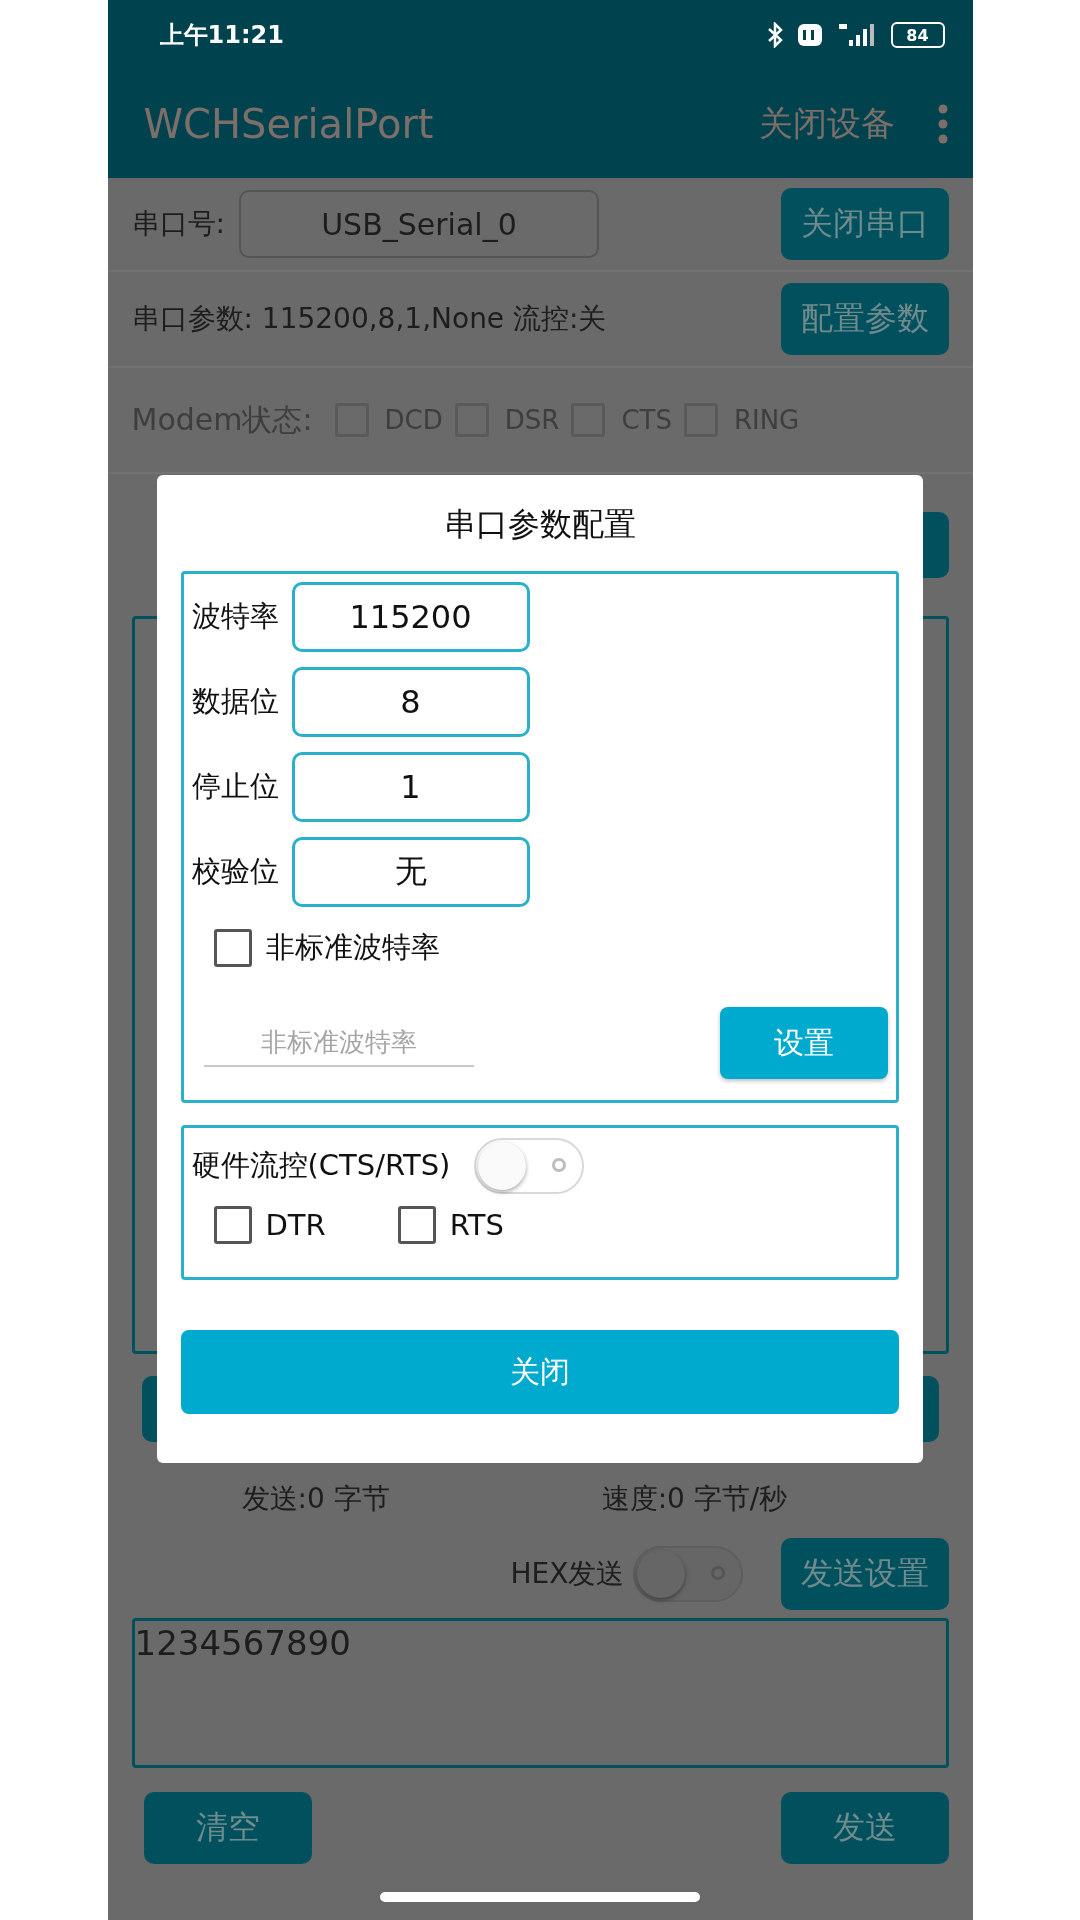 This screenshot has height=1920, width=1080. What do you see at coordinates (917, 35) in the screenshot?
I see `battery-icon: 84` at bounding box center [917, 35].